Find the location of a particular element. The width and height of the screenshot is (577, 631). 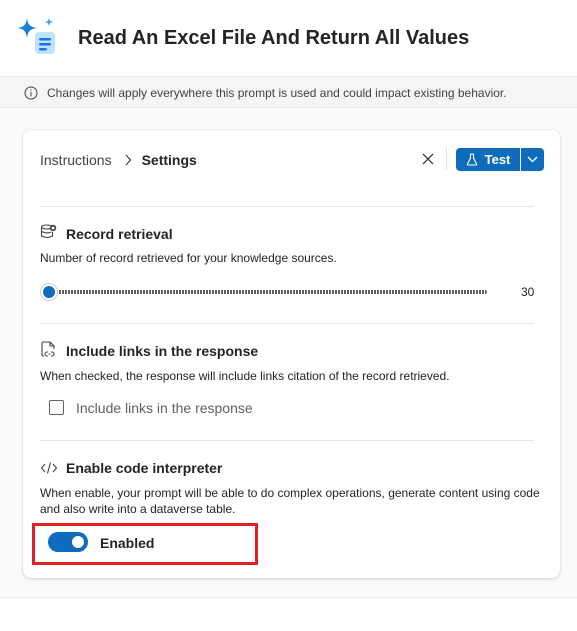

slider-thumb-dot is located at coordinates (49, 292).